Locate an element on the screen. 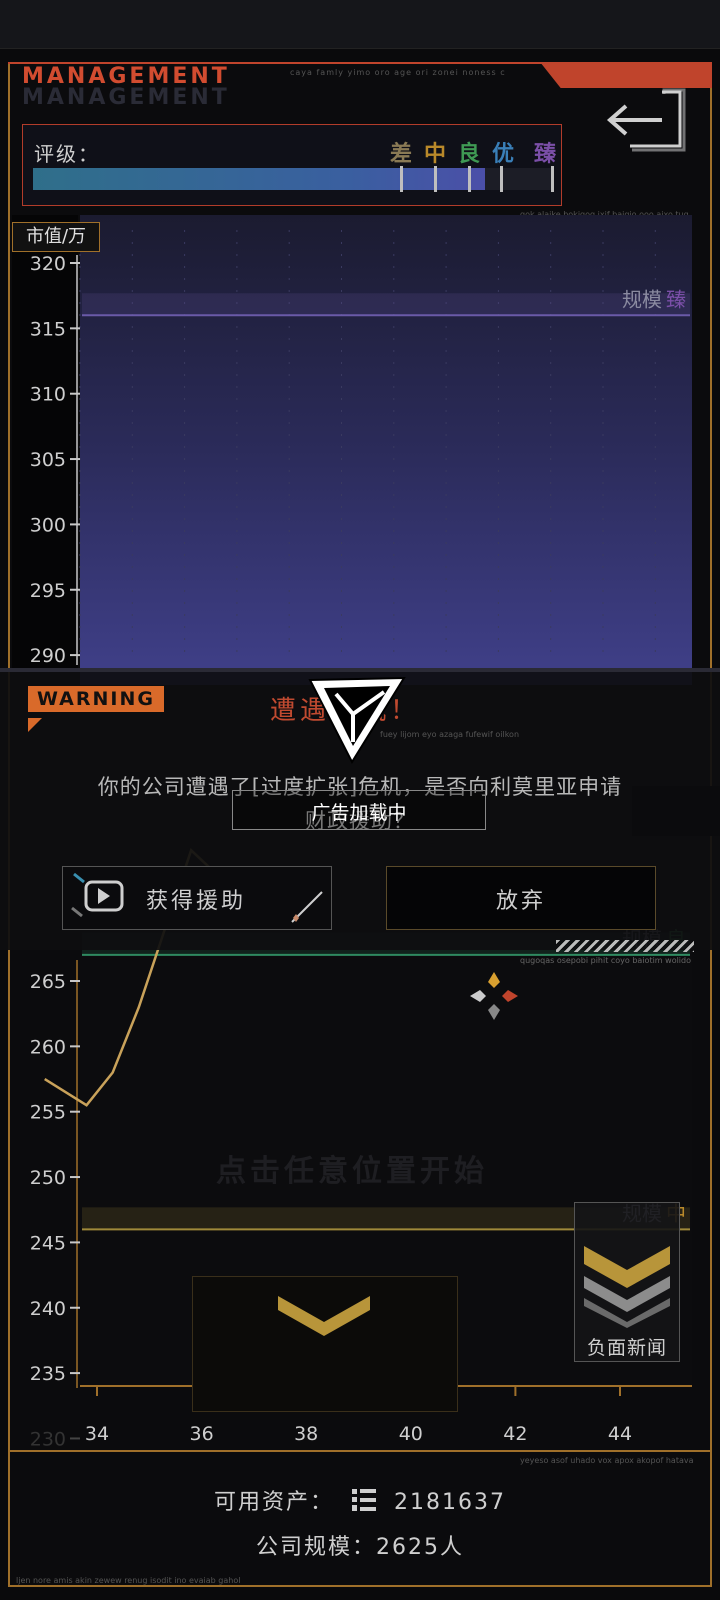 Image resolution: width=720 pixels, height=1600 pixels. band-grade: 臻 is located at coordinates (676, 299).